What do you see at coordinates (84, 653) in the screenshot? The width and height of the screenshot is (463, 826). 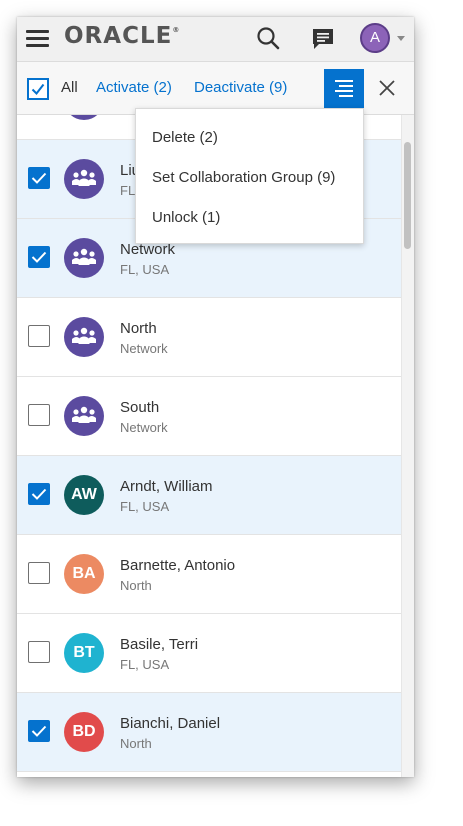 I see `avatar: BT` at bounding box center [84, 653].